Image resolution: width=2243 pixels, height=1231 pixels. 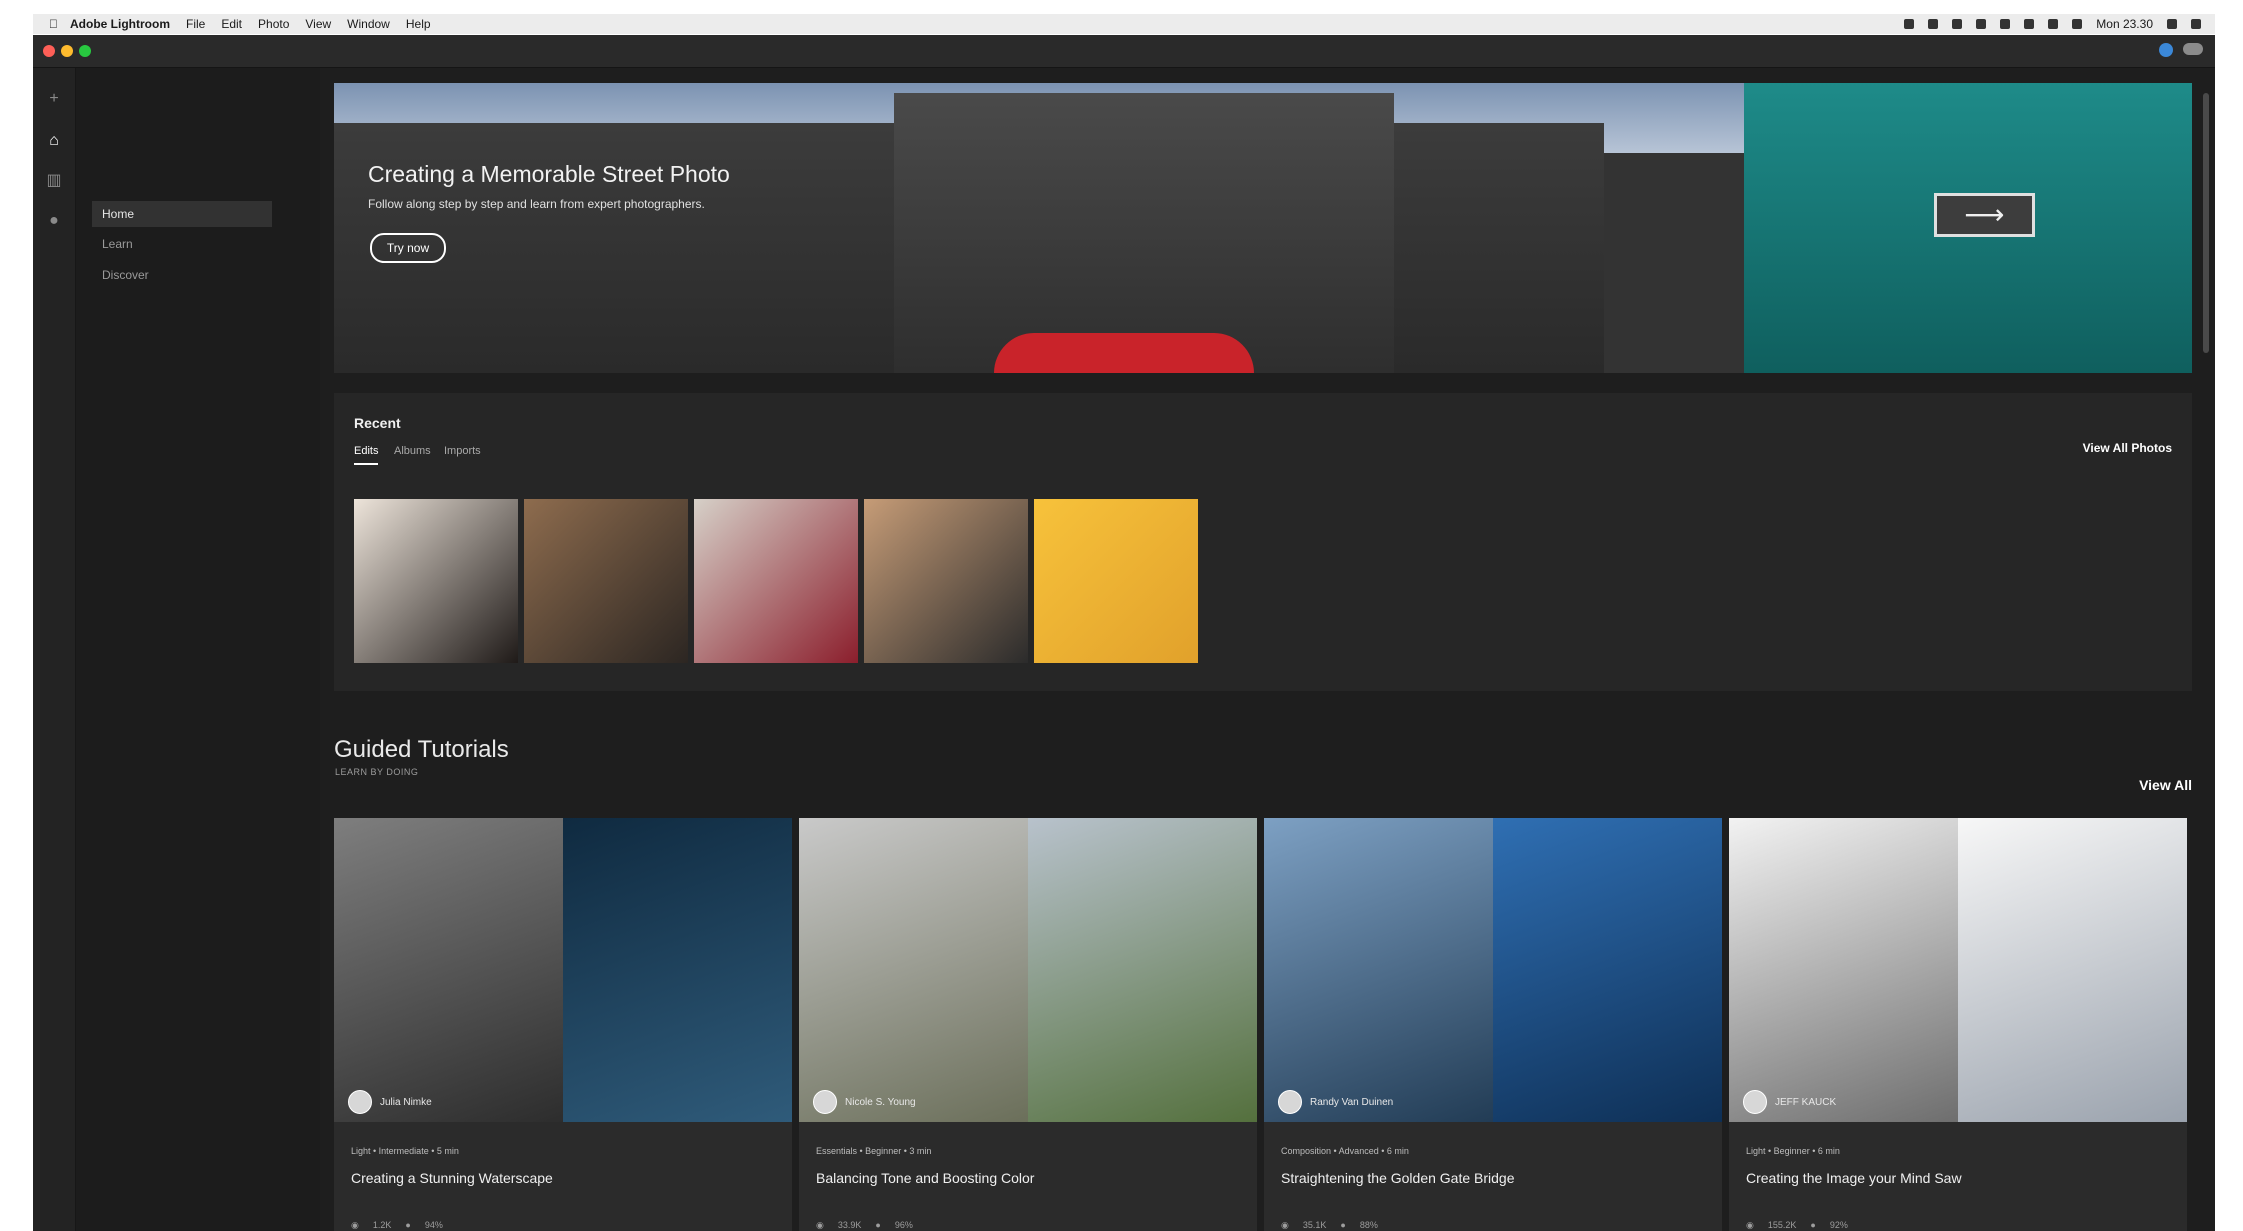 What do you see at coordinates (273, 24) in the screenshot?
I see `menu-photo: Photo` at bounding box center [273, 24].